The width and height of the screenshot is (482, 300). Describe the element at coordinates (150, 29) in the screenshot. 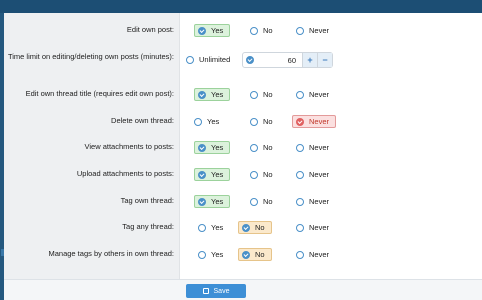

I see `row-label: Edit own post:` at that location.